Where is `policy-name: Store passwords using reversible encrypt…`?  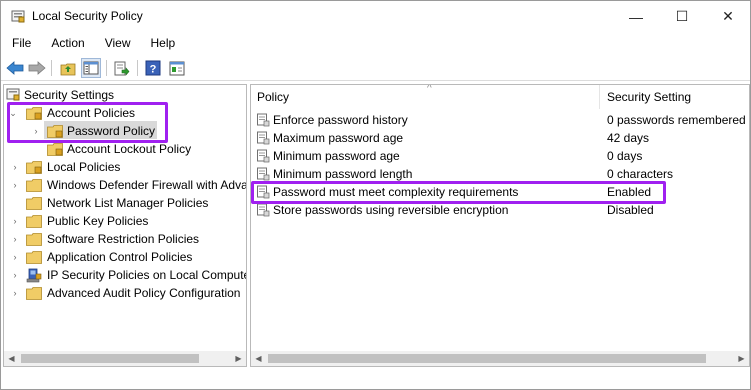
policy-name: Store passwords using reversible encrypt… is located at coordinates (391, 210).